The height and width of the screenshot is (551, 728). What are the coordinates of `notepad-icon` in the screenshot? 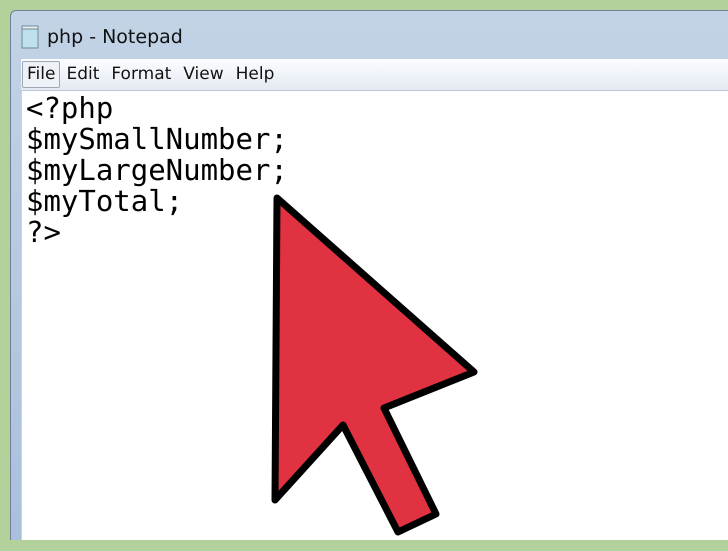 It's located at (30, 37).